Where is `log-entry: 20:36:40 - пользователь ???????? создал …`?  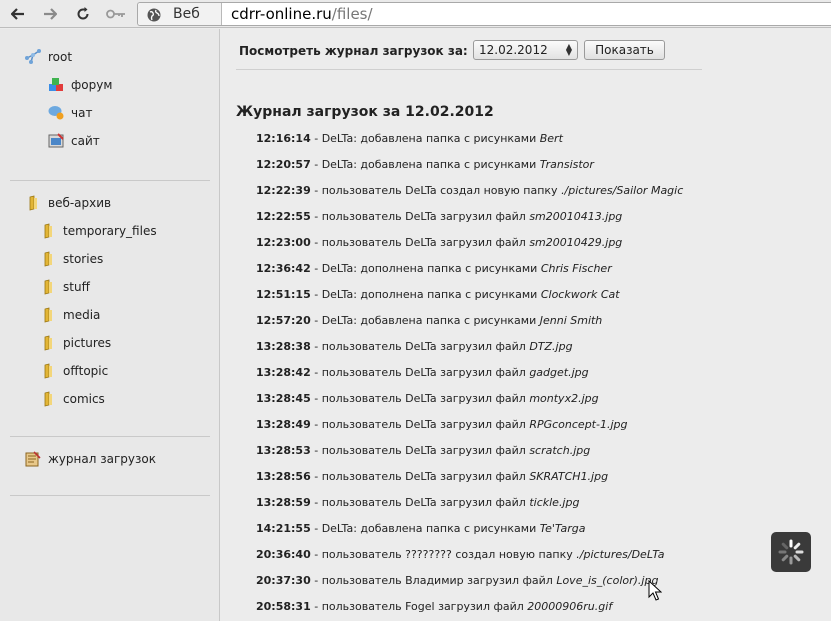
log-entry: 20:36:40 - пользователь ???????? создал … is located at coordinates (469, 561).